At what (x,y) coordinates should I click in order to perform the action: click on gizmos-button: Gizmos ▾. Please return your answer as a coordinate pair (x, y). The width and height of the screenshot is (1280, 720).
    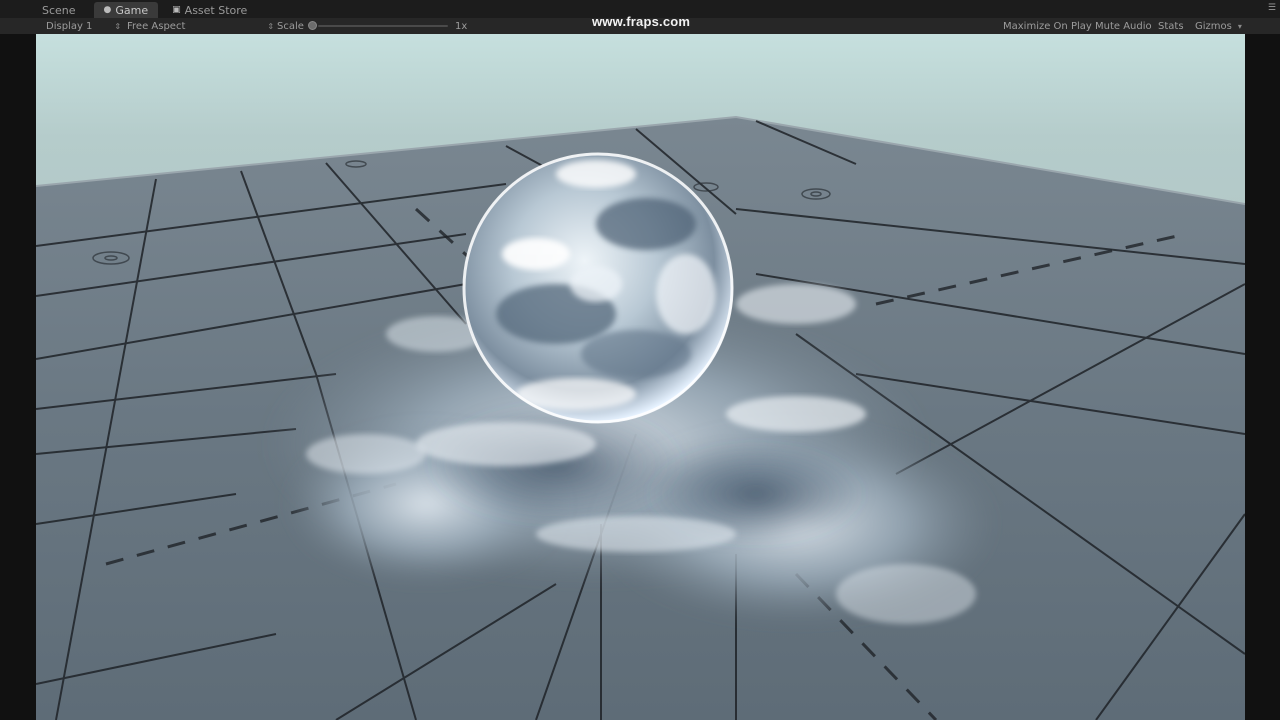
    Looking at the image, I should click on (1218, 26).